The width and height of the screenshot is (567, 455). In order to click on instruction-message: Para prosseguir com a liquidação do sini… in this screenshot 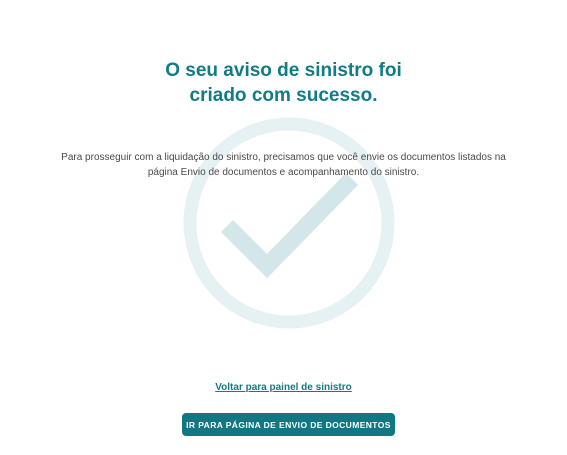, I will do `click(283, 165)`.